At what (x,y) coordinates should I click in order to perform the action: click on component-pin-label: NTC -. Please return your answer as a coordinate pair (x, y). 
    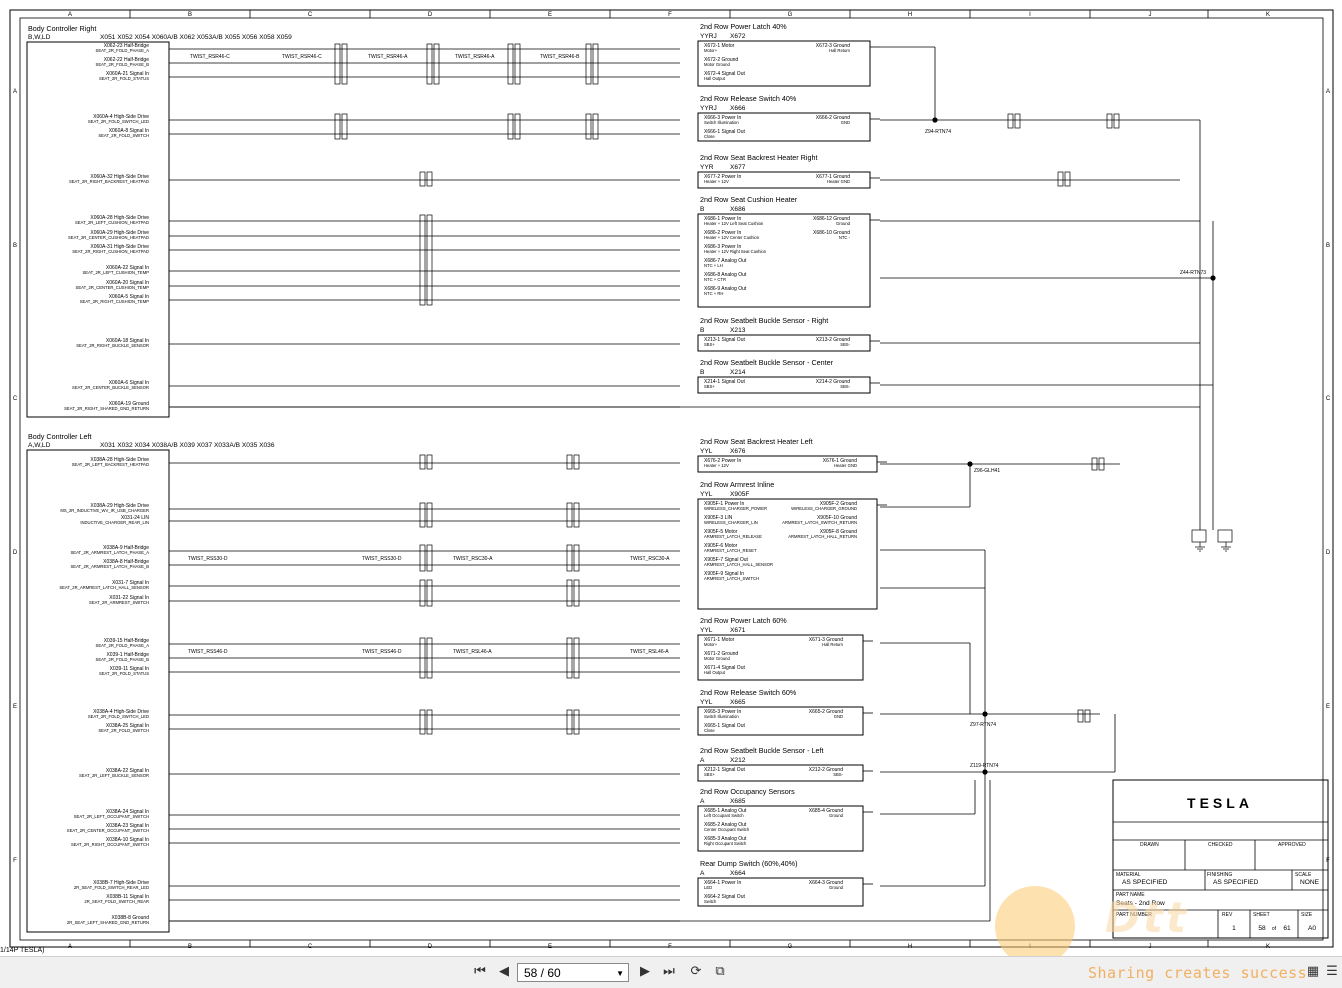
    Looking at the image, I should click on (845, 237).